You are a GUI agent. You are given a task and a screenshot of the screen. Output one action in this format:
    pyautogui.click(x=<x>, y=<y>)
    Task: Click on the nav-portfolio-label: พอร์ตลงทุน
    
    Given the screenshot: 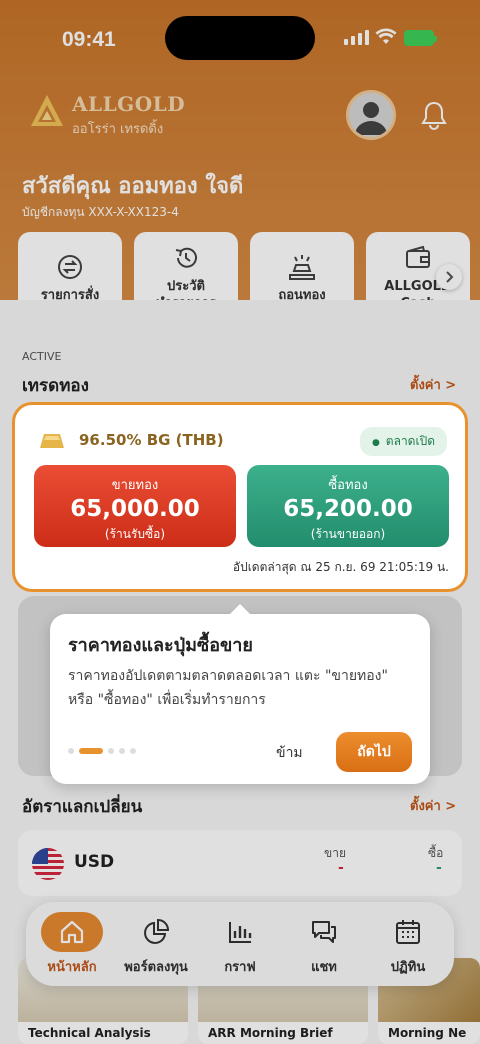 What is the action you would take?
    pyautogui.click(x=156, y=967)
    